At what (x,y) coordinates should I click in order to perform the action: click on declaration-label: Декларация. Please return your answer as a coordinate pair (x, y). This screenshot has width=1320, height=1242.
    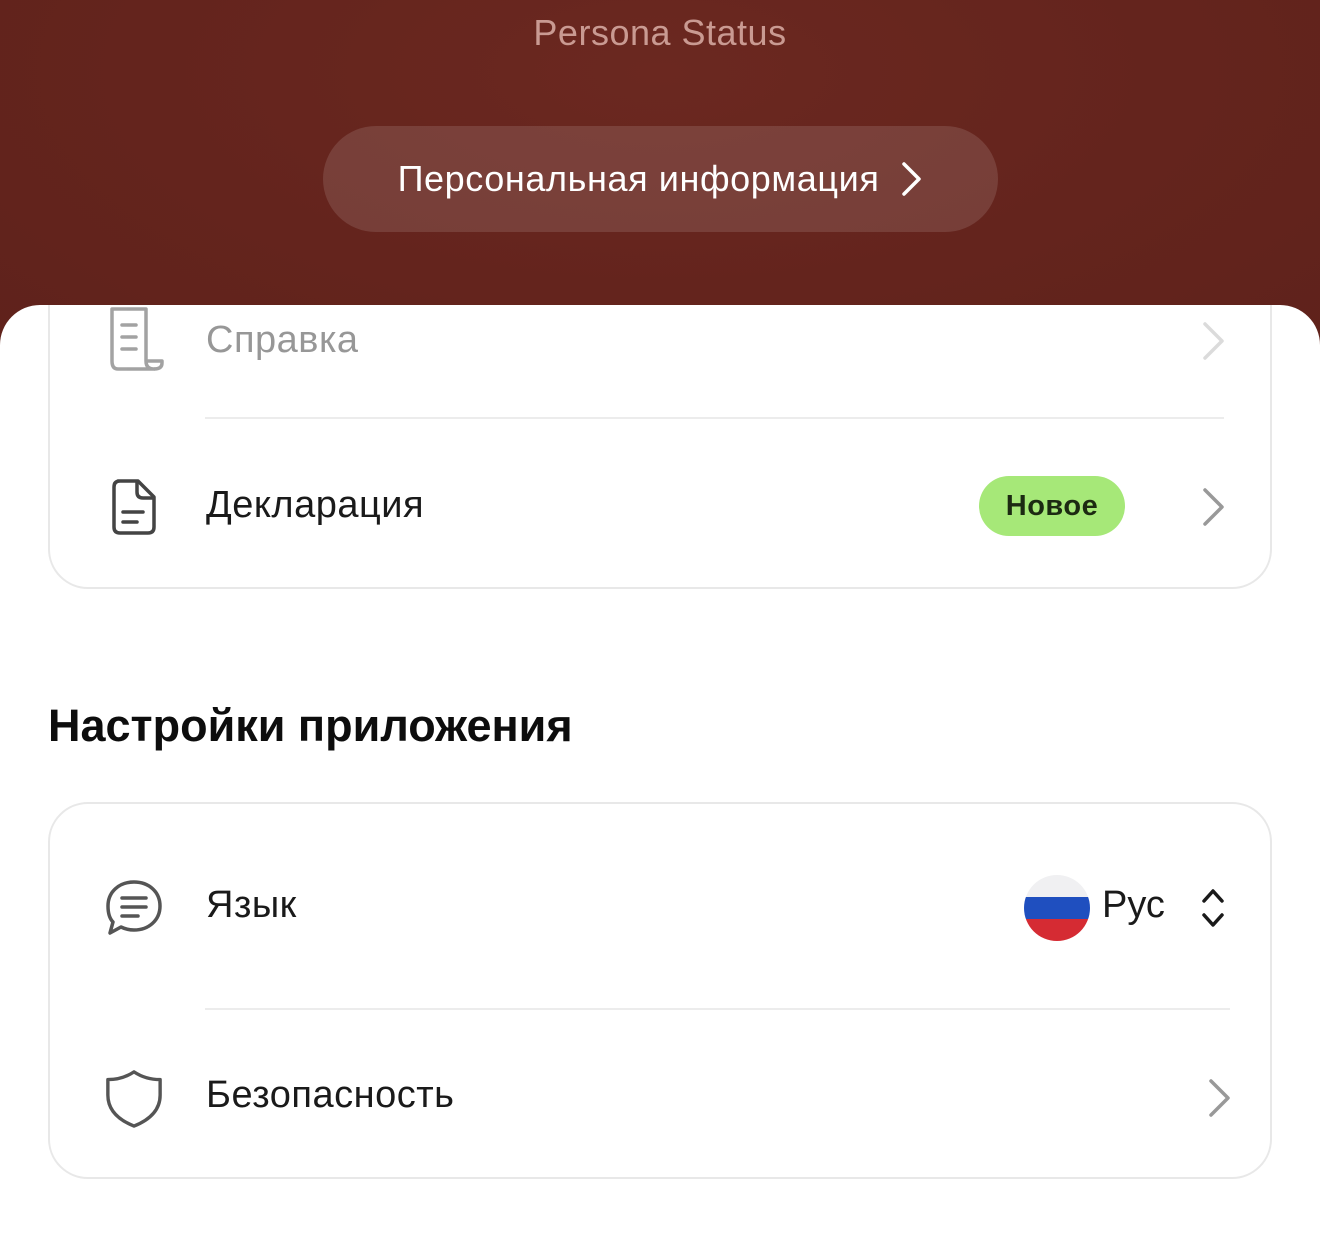
    Looking at the image, I should click on (315, 505).